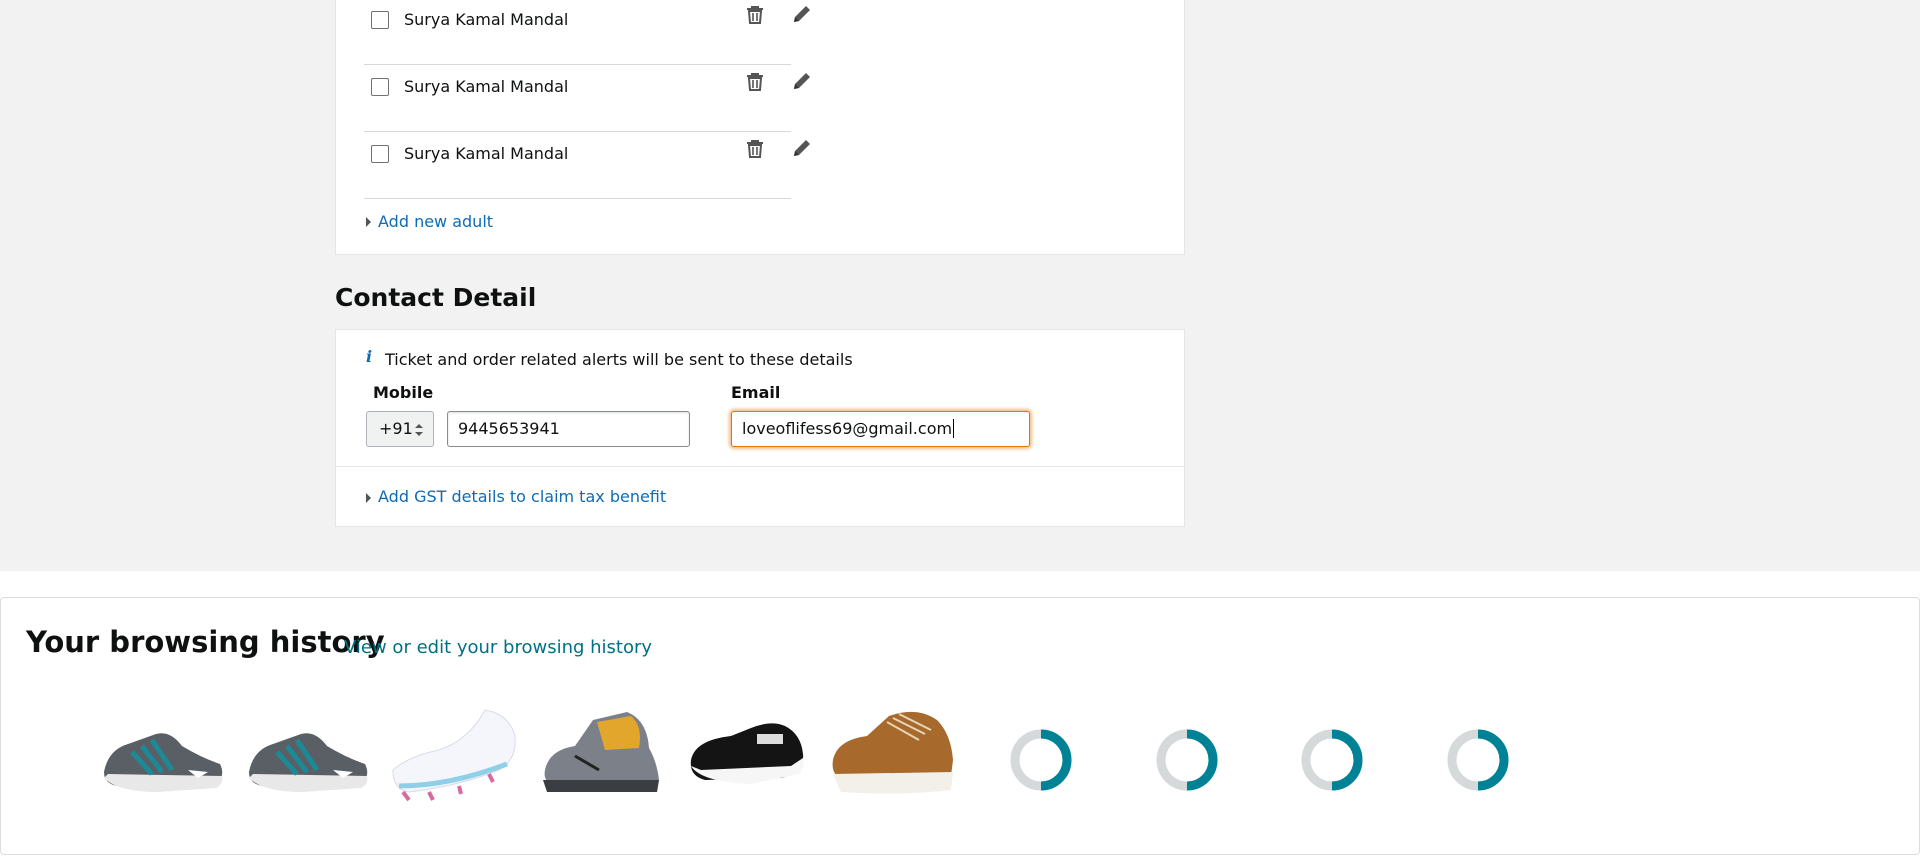  Describe the element at coordinates (568, 429) in the screenshot. I see `mobile-input: 9445653941` at that location.